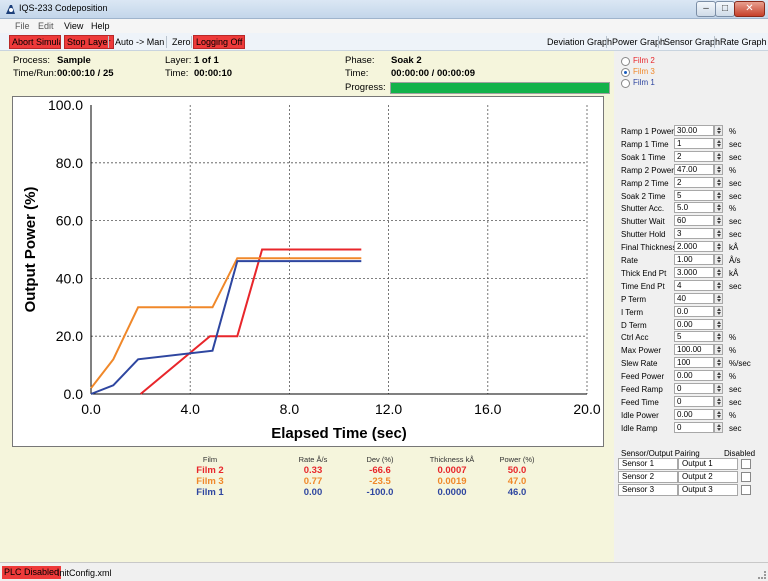  Describe the element at coordinates (639, 364) in the screenshot. I see `param-label: Slew Rate` at that location.